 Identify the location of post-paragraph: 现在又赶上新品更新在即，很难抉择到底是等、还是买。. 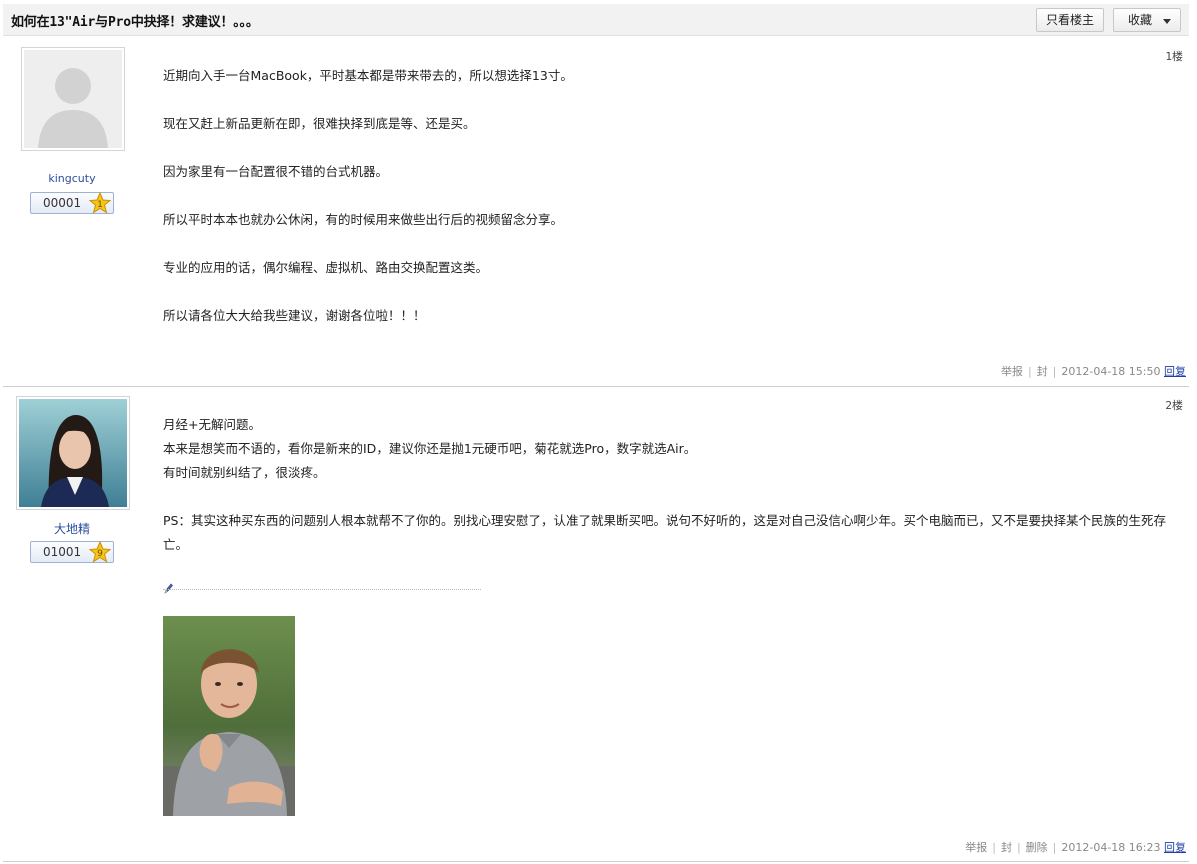
(319, 123).